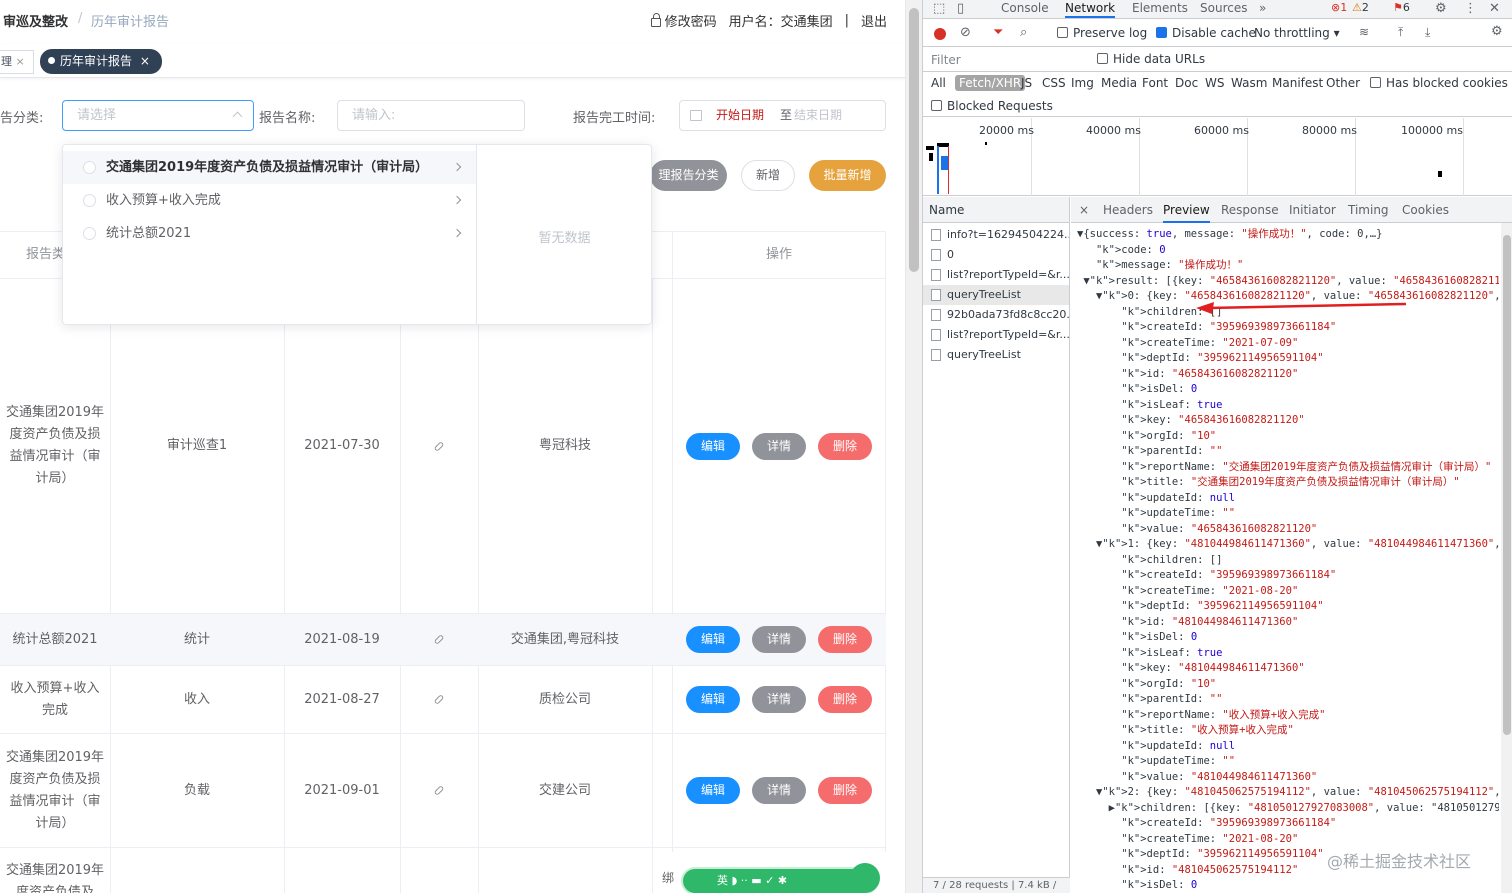 Image resolution: width=1512 pixels, height=893 pixels. I want to click on type-font: Font, so click(1155, 83).